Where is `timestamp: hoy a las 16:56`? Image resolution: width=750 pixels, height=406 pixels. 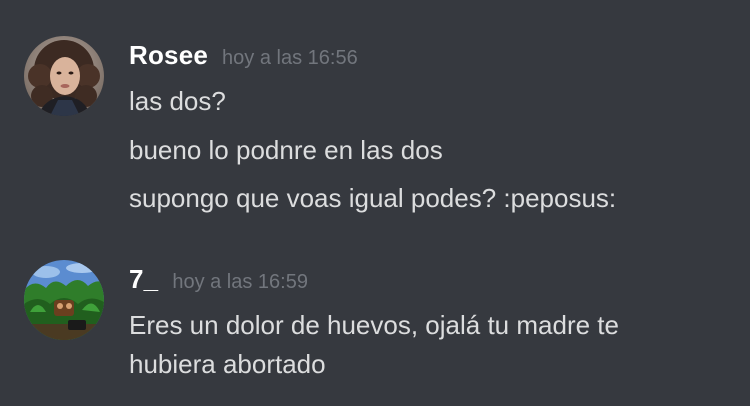
timestamp: hoy a las 16:56 is located at coordinates (290, 58).